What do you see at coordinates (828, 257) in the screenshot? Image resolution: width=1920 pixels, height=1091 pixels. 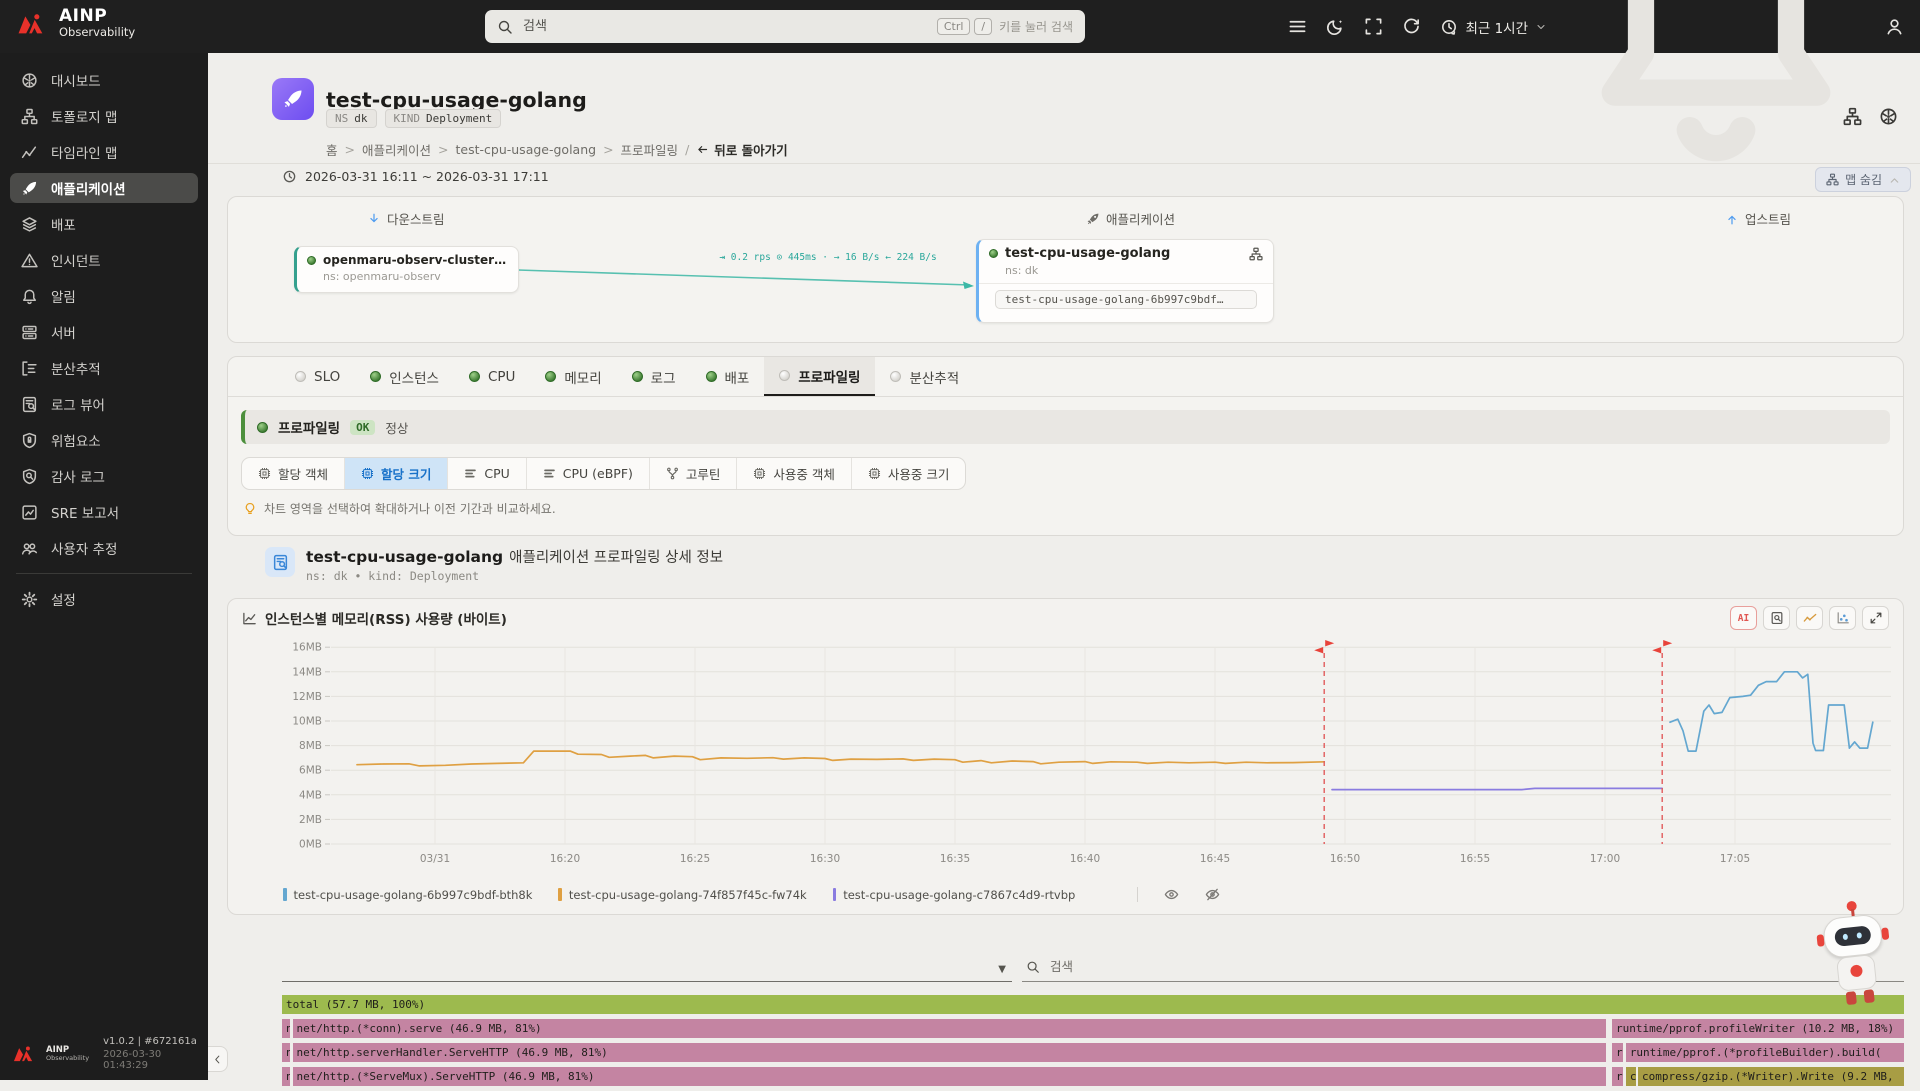 I see `edge-metrics-label: ⇥ 0.2 rps ⊙ 445ms · → 16 B/s ← 224 B/s` at bounding box center [828, 257].